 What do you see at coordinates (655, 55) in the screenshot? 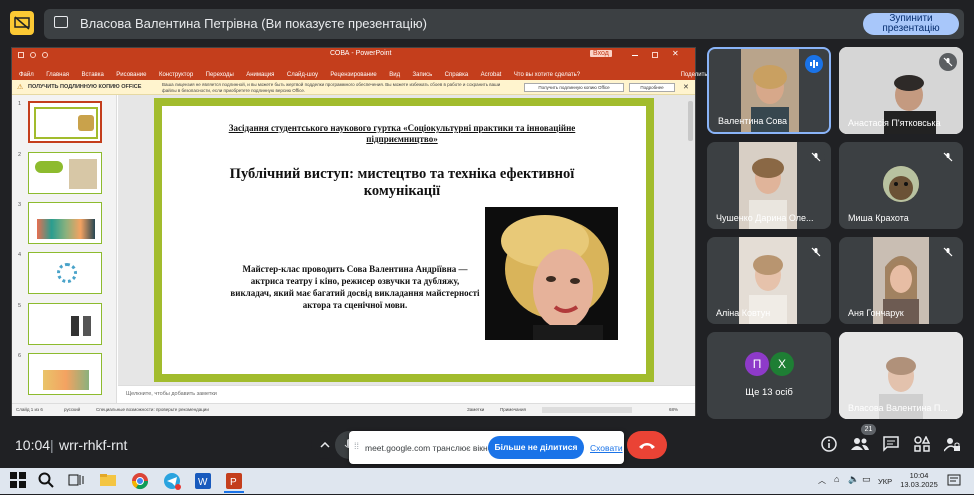
I see `maximize-icon` at bounding box center [655, 55].